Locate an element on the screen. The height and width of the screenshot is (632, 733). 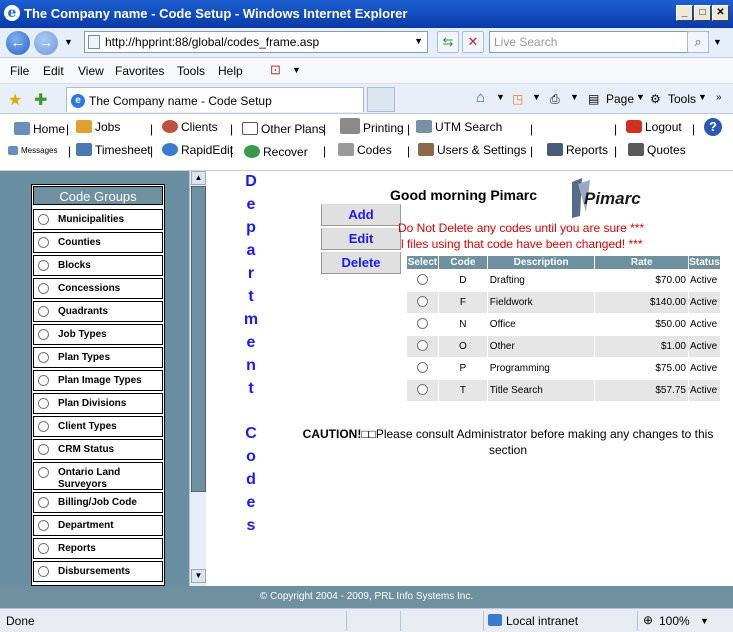
pdf-icon: ⊡ is located at coordinates (275, 70).